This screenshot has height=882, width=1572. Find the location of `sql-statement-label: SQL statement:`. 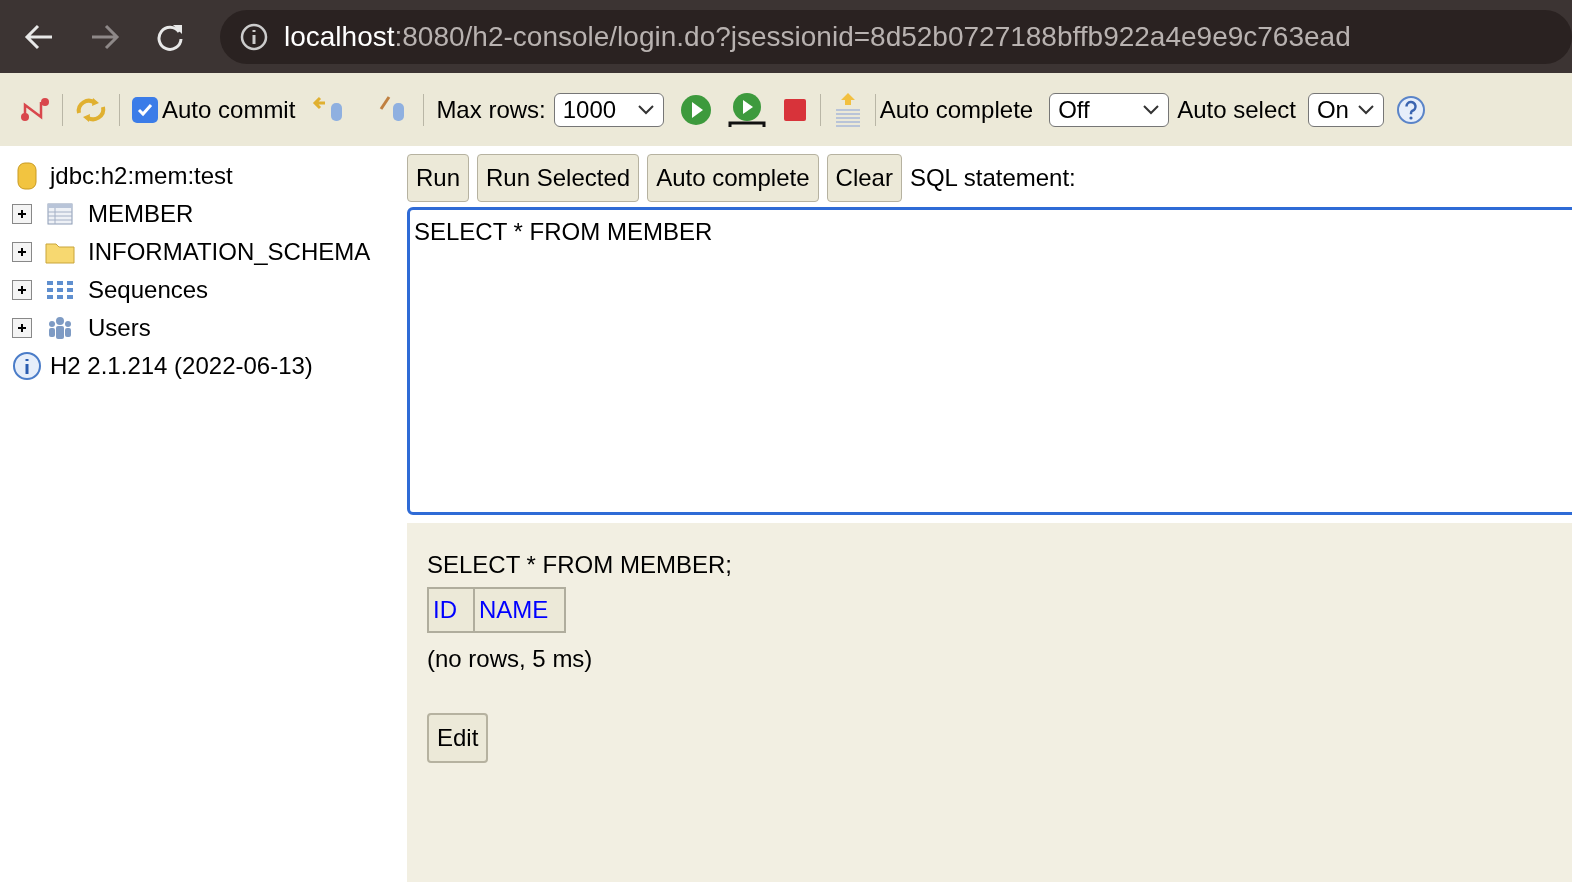

sql-statement-label: SQL statement: is located at coordinates (992, 178).